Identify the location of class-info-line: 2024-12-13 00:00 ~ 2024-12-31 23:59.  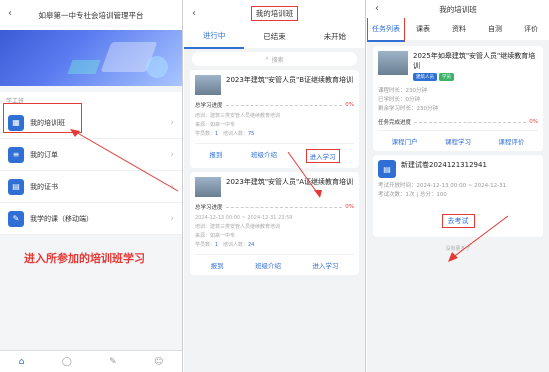
(244, 218).